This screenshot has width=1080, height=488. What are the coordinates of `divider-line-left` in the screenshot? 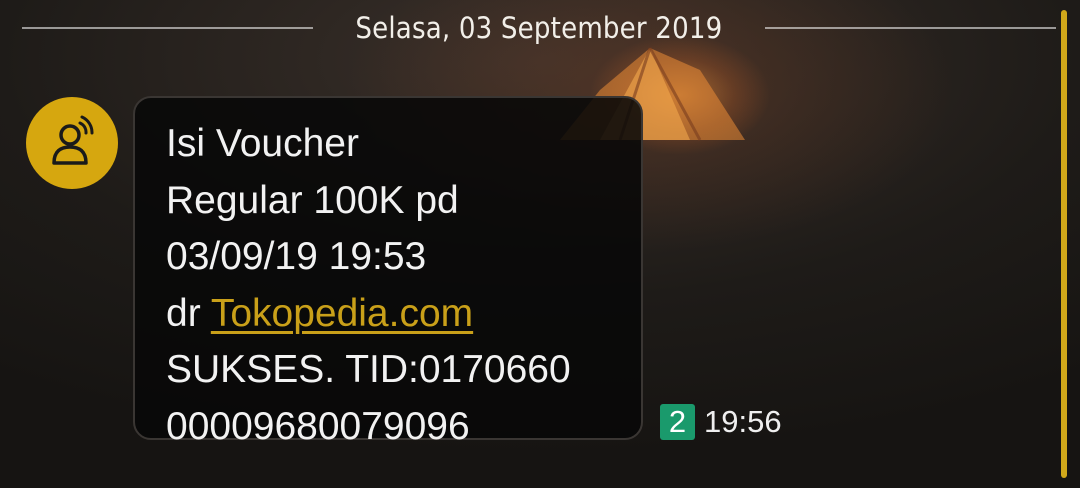 It's located at (168, 28).